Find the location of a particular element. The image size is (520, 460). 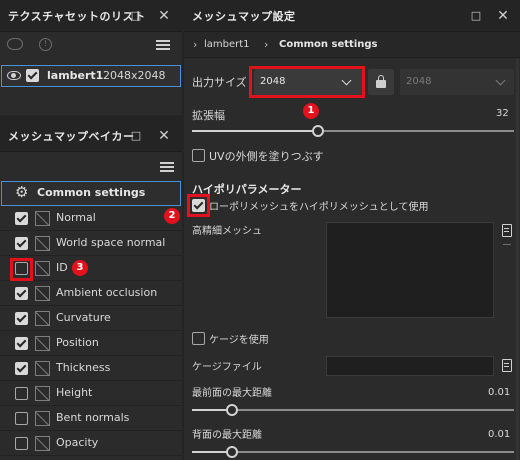

breadcrumb: › lambert1 › Common settings is located at coordinates (352, 45).